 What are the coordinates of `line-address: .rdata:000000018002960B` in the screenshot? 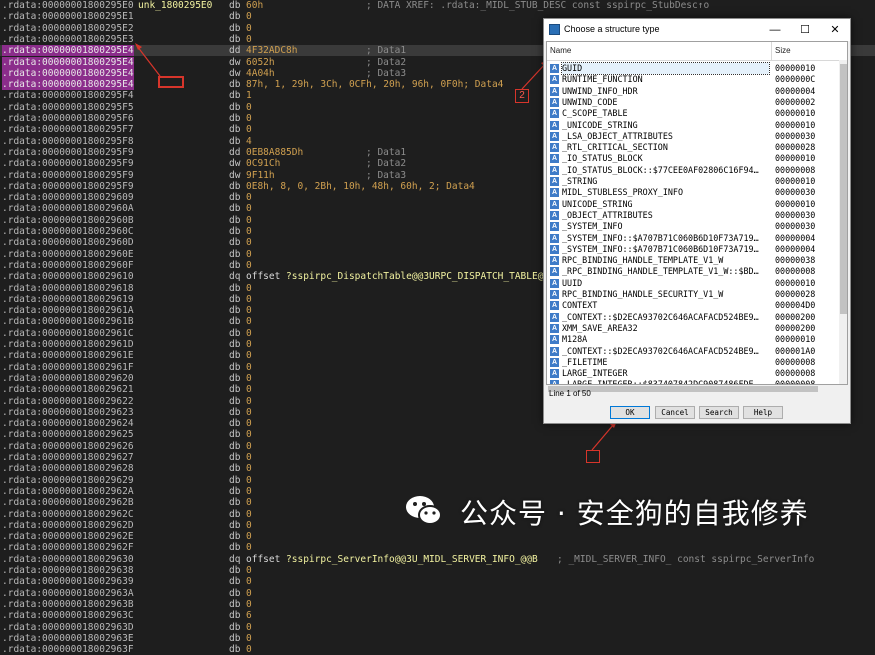 It's located at (68, 220).